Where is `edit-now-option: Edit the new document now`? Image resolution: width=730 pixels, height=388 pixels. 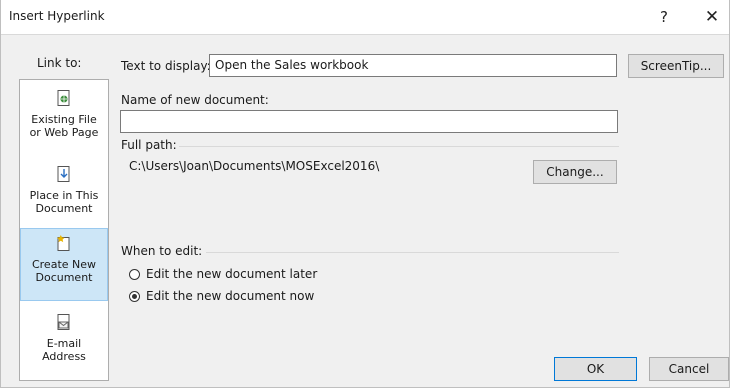
edit-now-option: Edit the new document now is located at coordinates (221, 296).